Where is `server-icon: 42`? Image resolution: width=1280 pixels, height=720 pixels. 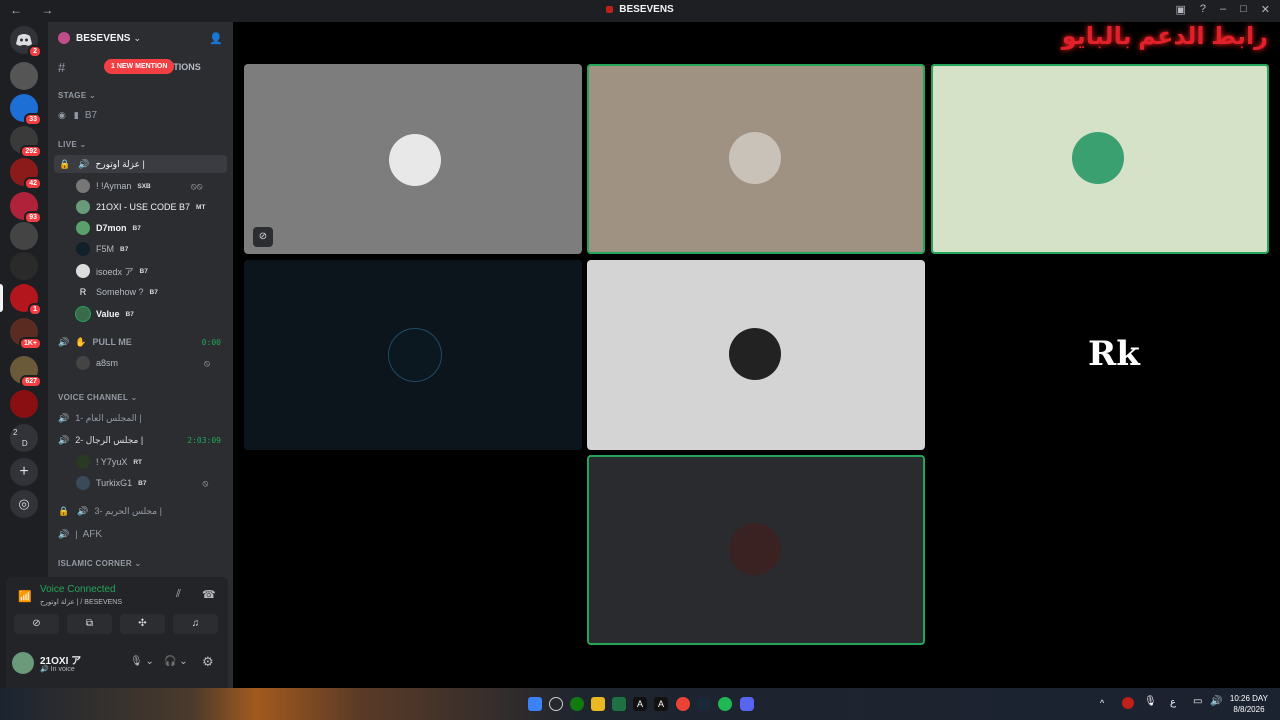
server-icon: 42 is located at coordinates (26, 174).